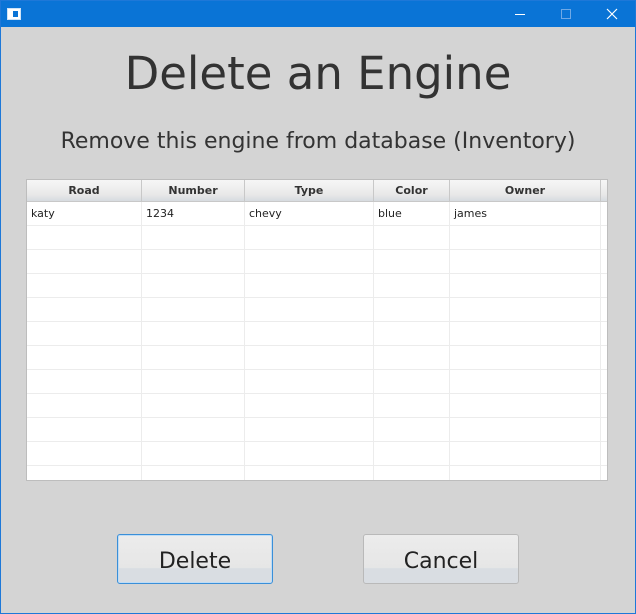  I want to click on maximize-icon, so click(566, 14).